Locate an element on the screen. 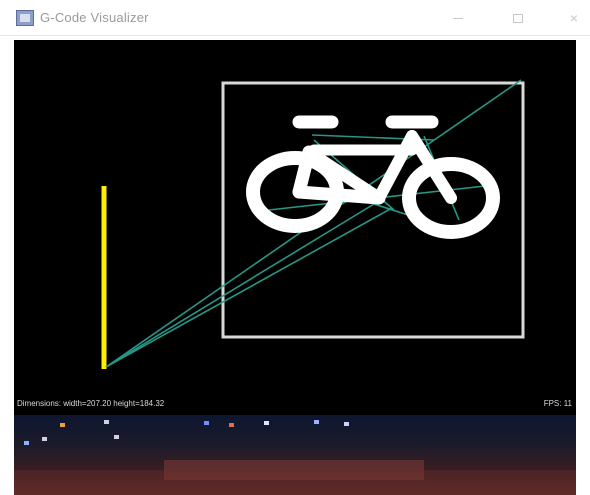 Image resolution: width=590 pixels, height=495 pixels. dimensions-label: Dimensions: width=207.20 height=184.32 is located at coordinates (91, 403).